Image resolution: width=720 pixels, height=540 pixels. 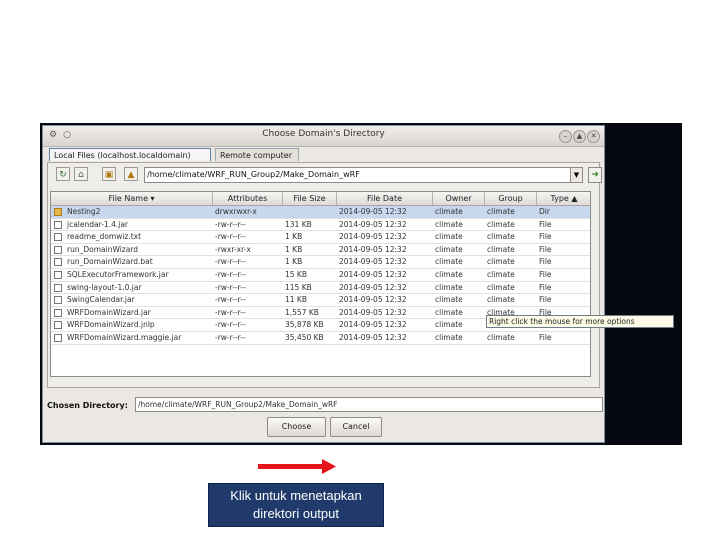 What do you see at coordinates (459, 198) in the screenshot?
I see `column-header-owner: Owner` at bounding box center [459, 198].